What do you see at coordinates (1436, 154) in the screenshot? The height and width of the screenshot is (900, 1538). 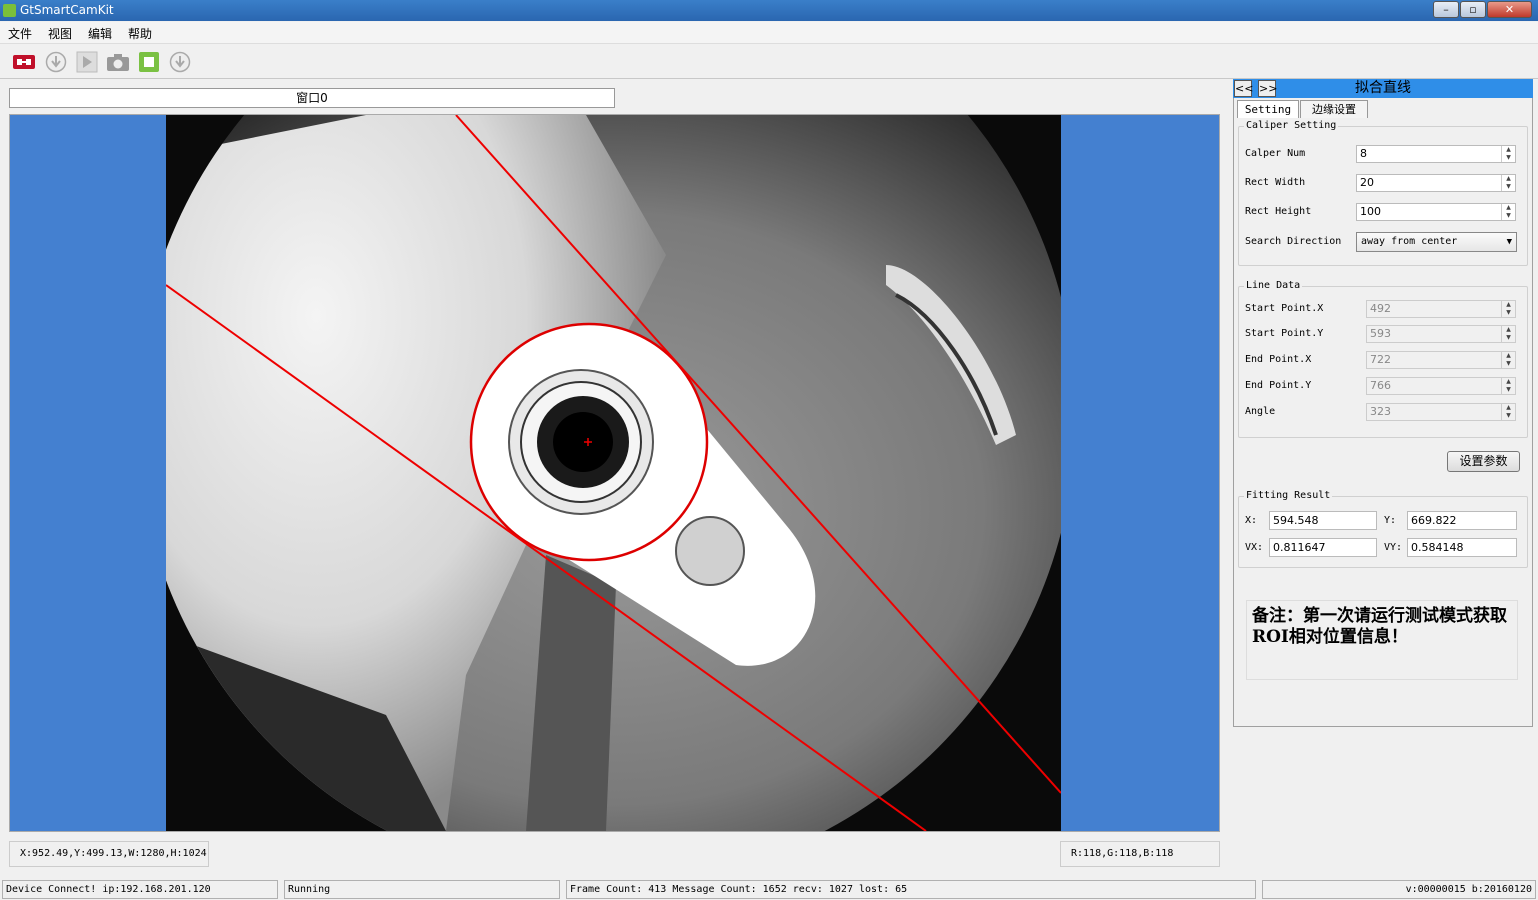 I see `calper-num-input: 8 ▲ ▼` at bounding box center [1436, 154].